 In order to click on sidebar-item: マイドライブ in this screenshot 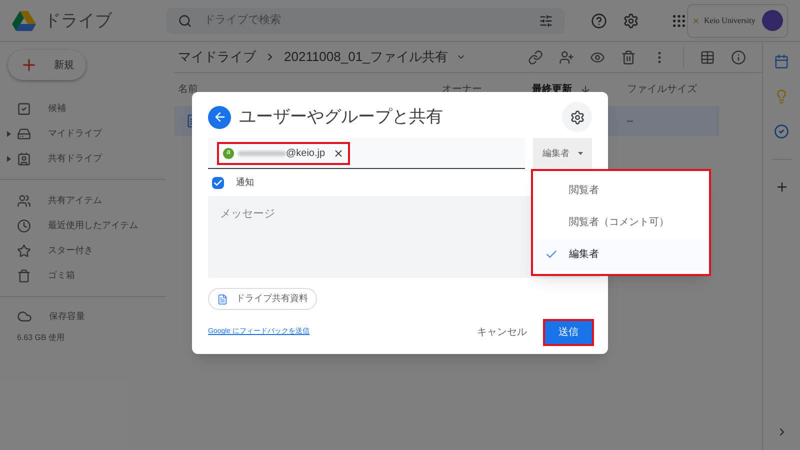, I will do `click(83, 133)`.